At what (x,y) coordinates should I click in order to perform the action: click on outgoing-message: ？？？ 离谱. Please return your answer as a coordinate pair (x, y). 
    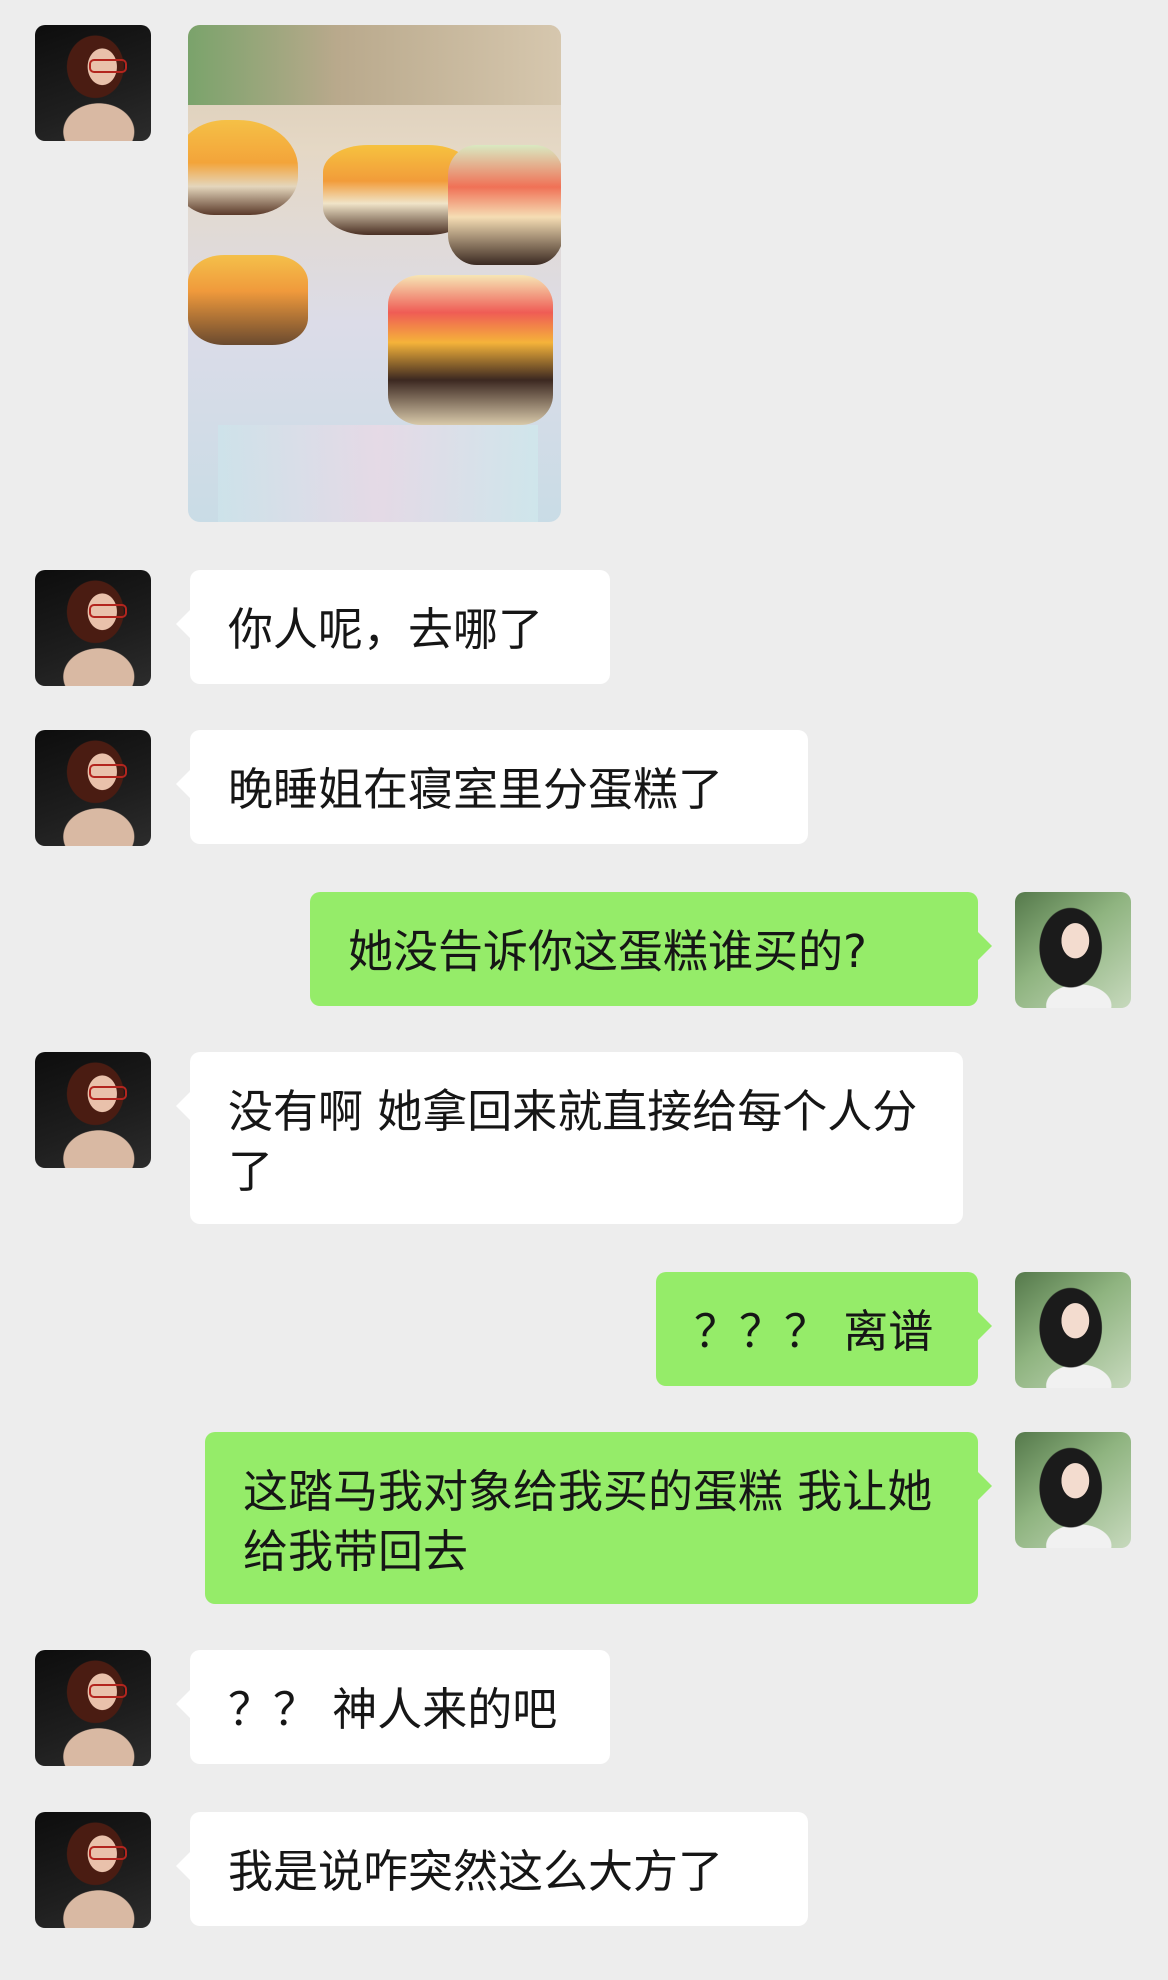
    Looking at the image, I should click on (824, 1329).